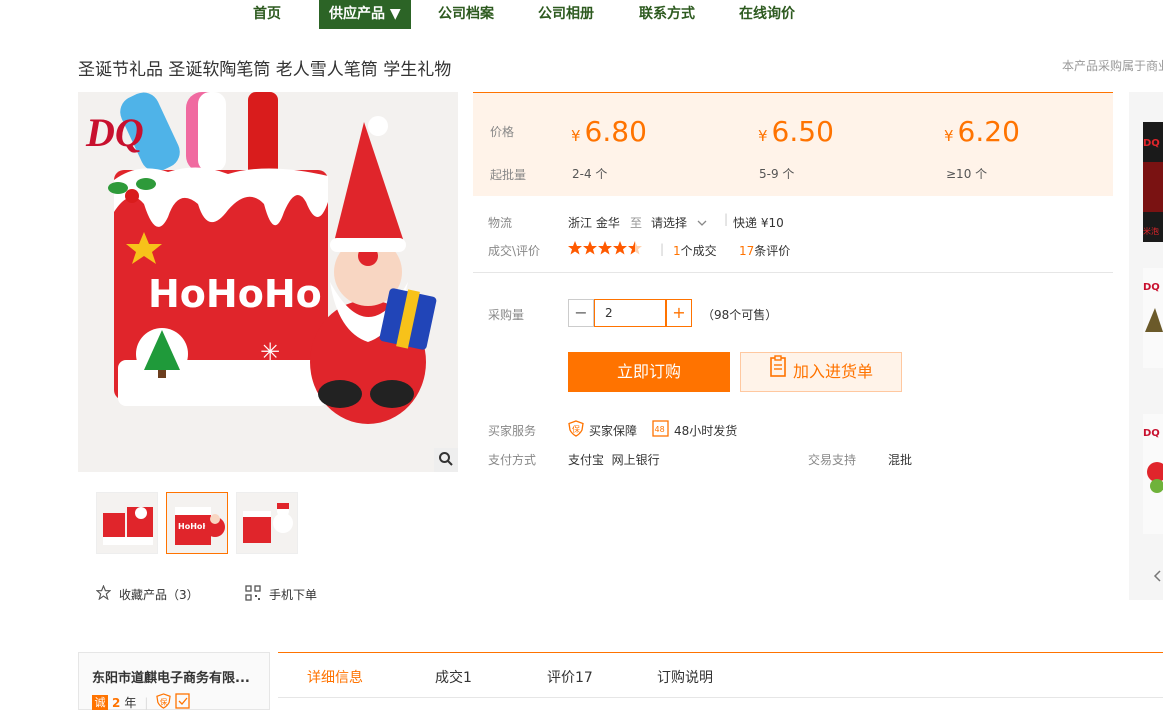 The image size is (1163, 710). I want to click on qr-code-icon, so click(253, 594).